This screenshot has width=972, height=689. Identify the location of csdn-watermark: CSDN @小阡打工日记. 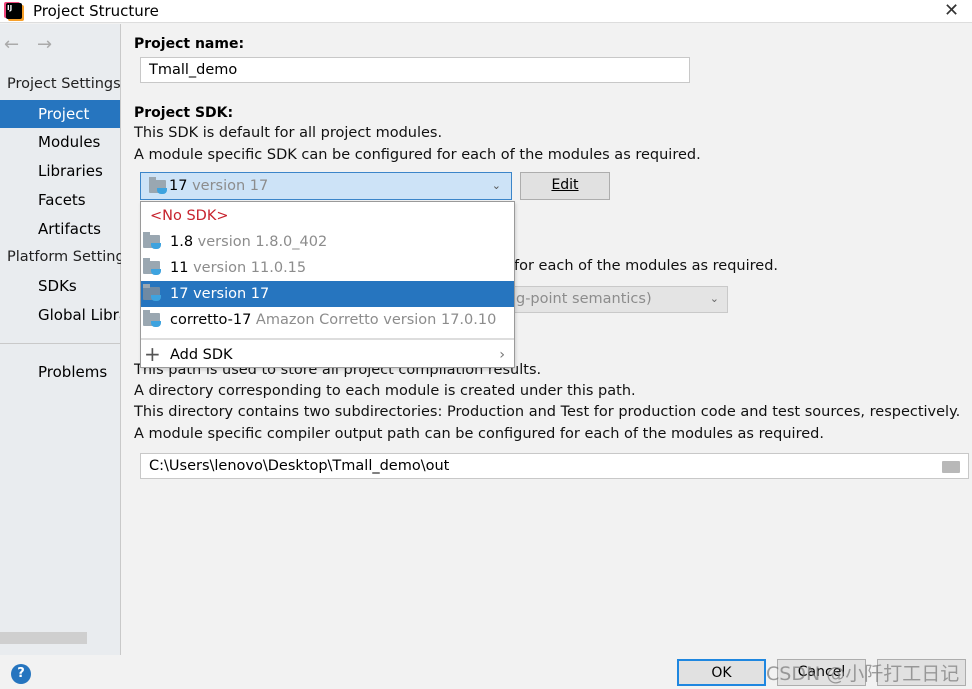
(863, 674).